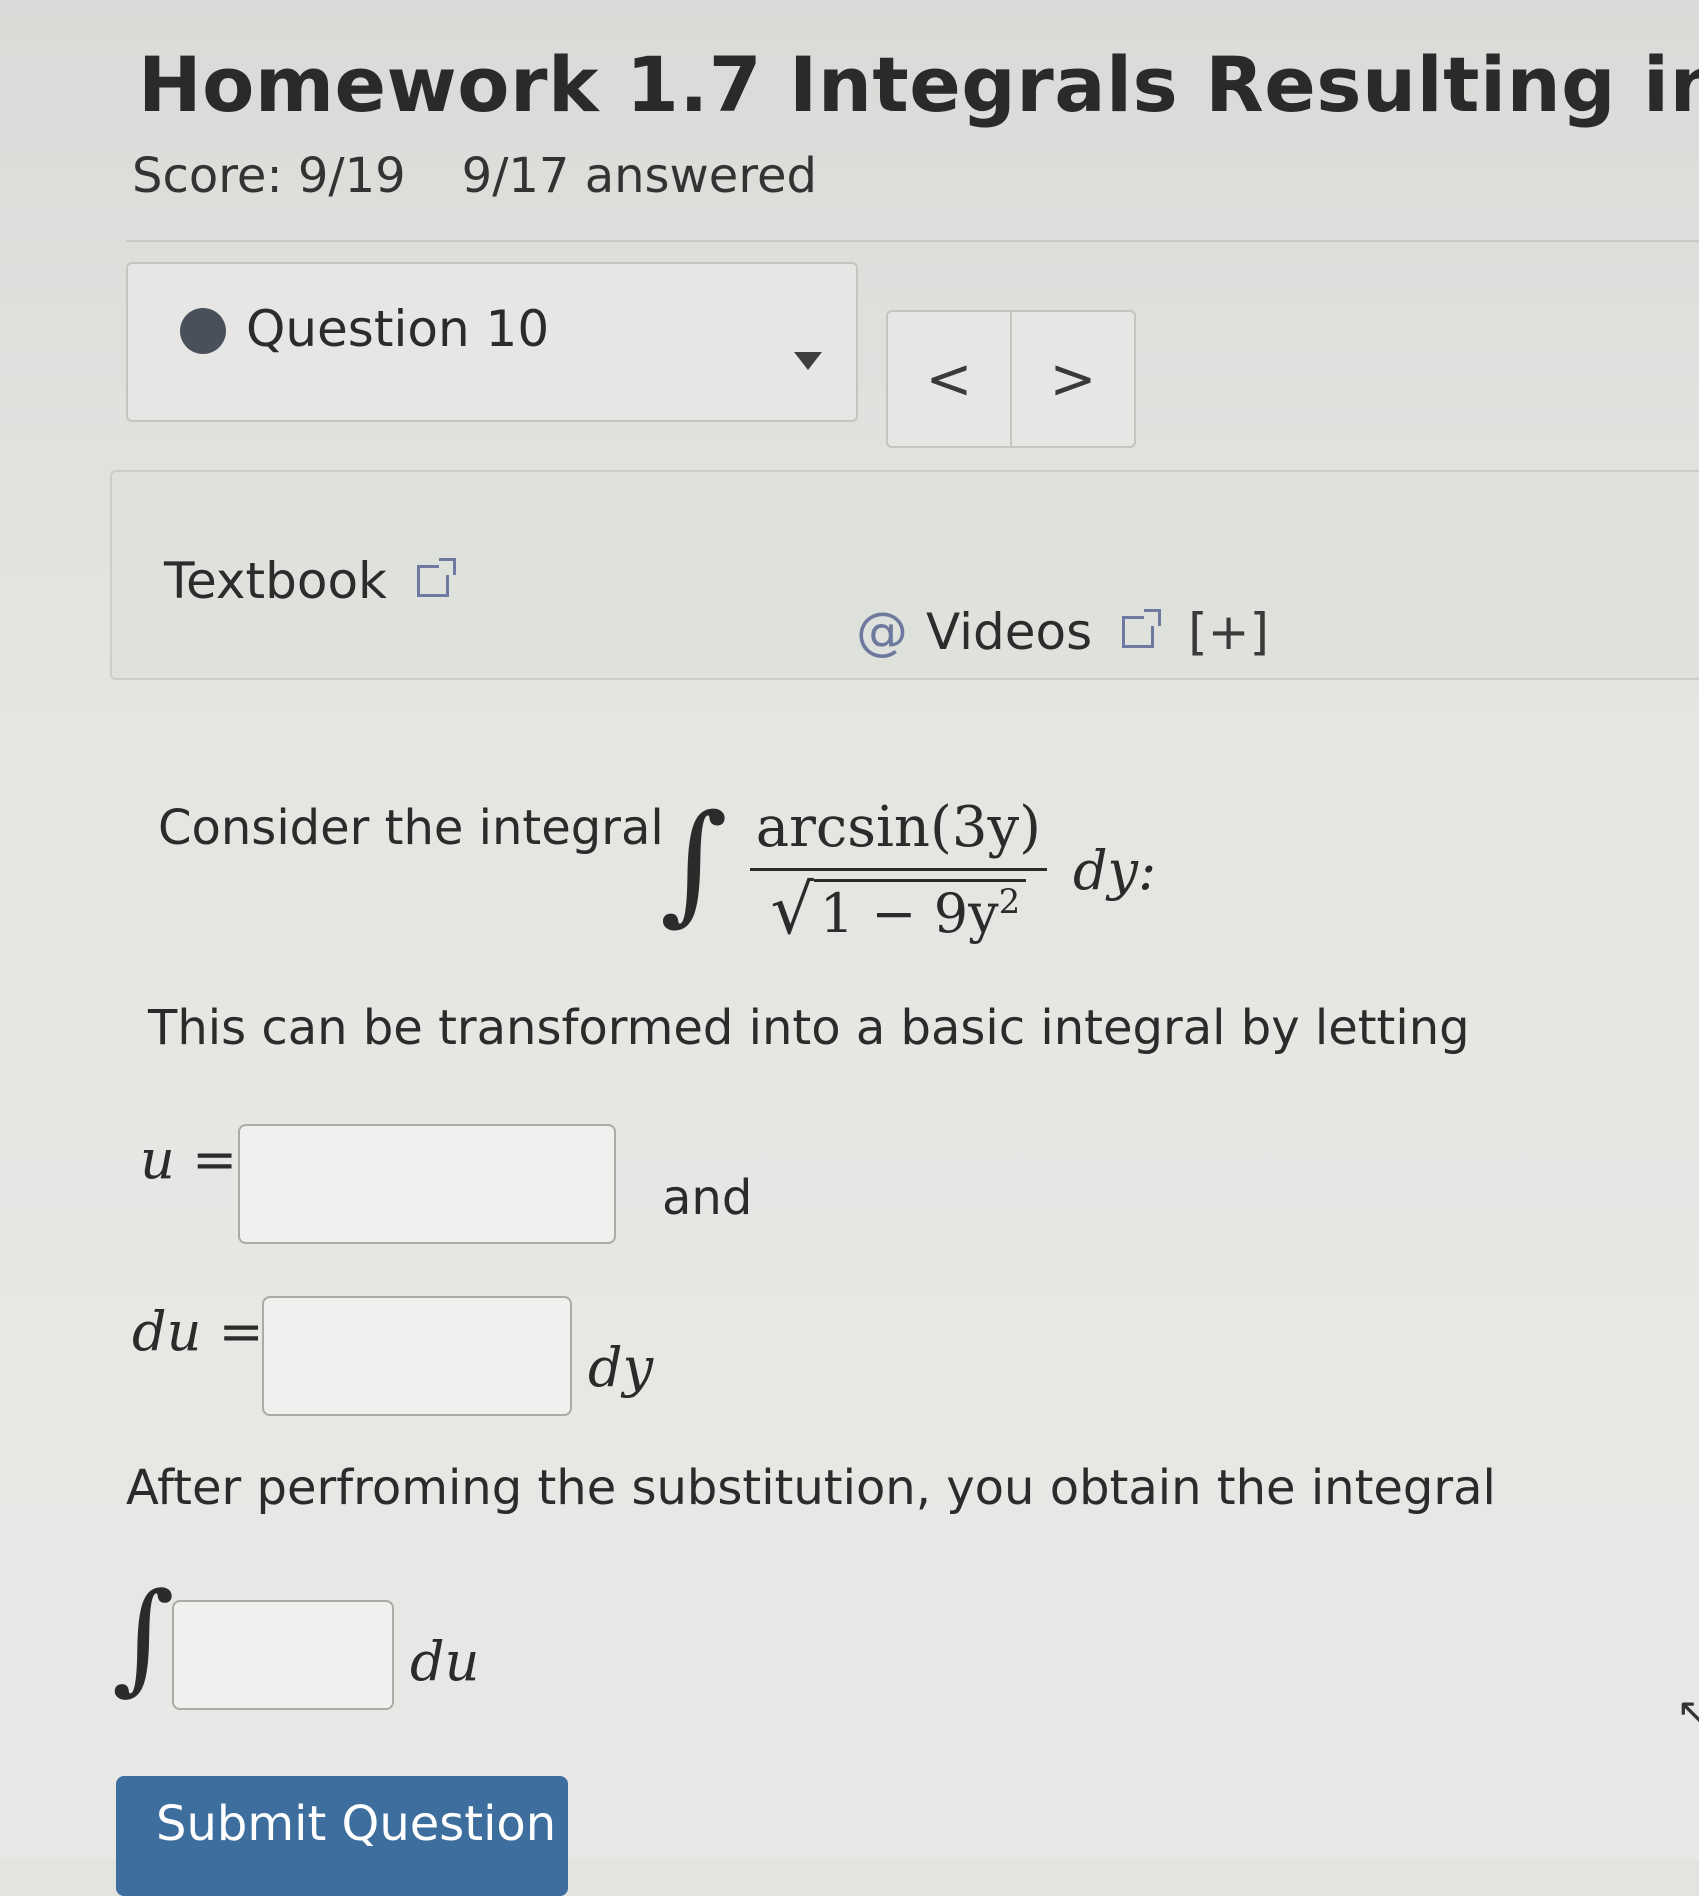 This screenshot has height=1896, width=1699. I want to click on textbook-link: Textbook, so click(310, 581).